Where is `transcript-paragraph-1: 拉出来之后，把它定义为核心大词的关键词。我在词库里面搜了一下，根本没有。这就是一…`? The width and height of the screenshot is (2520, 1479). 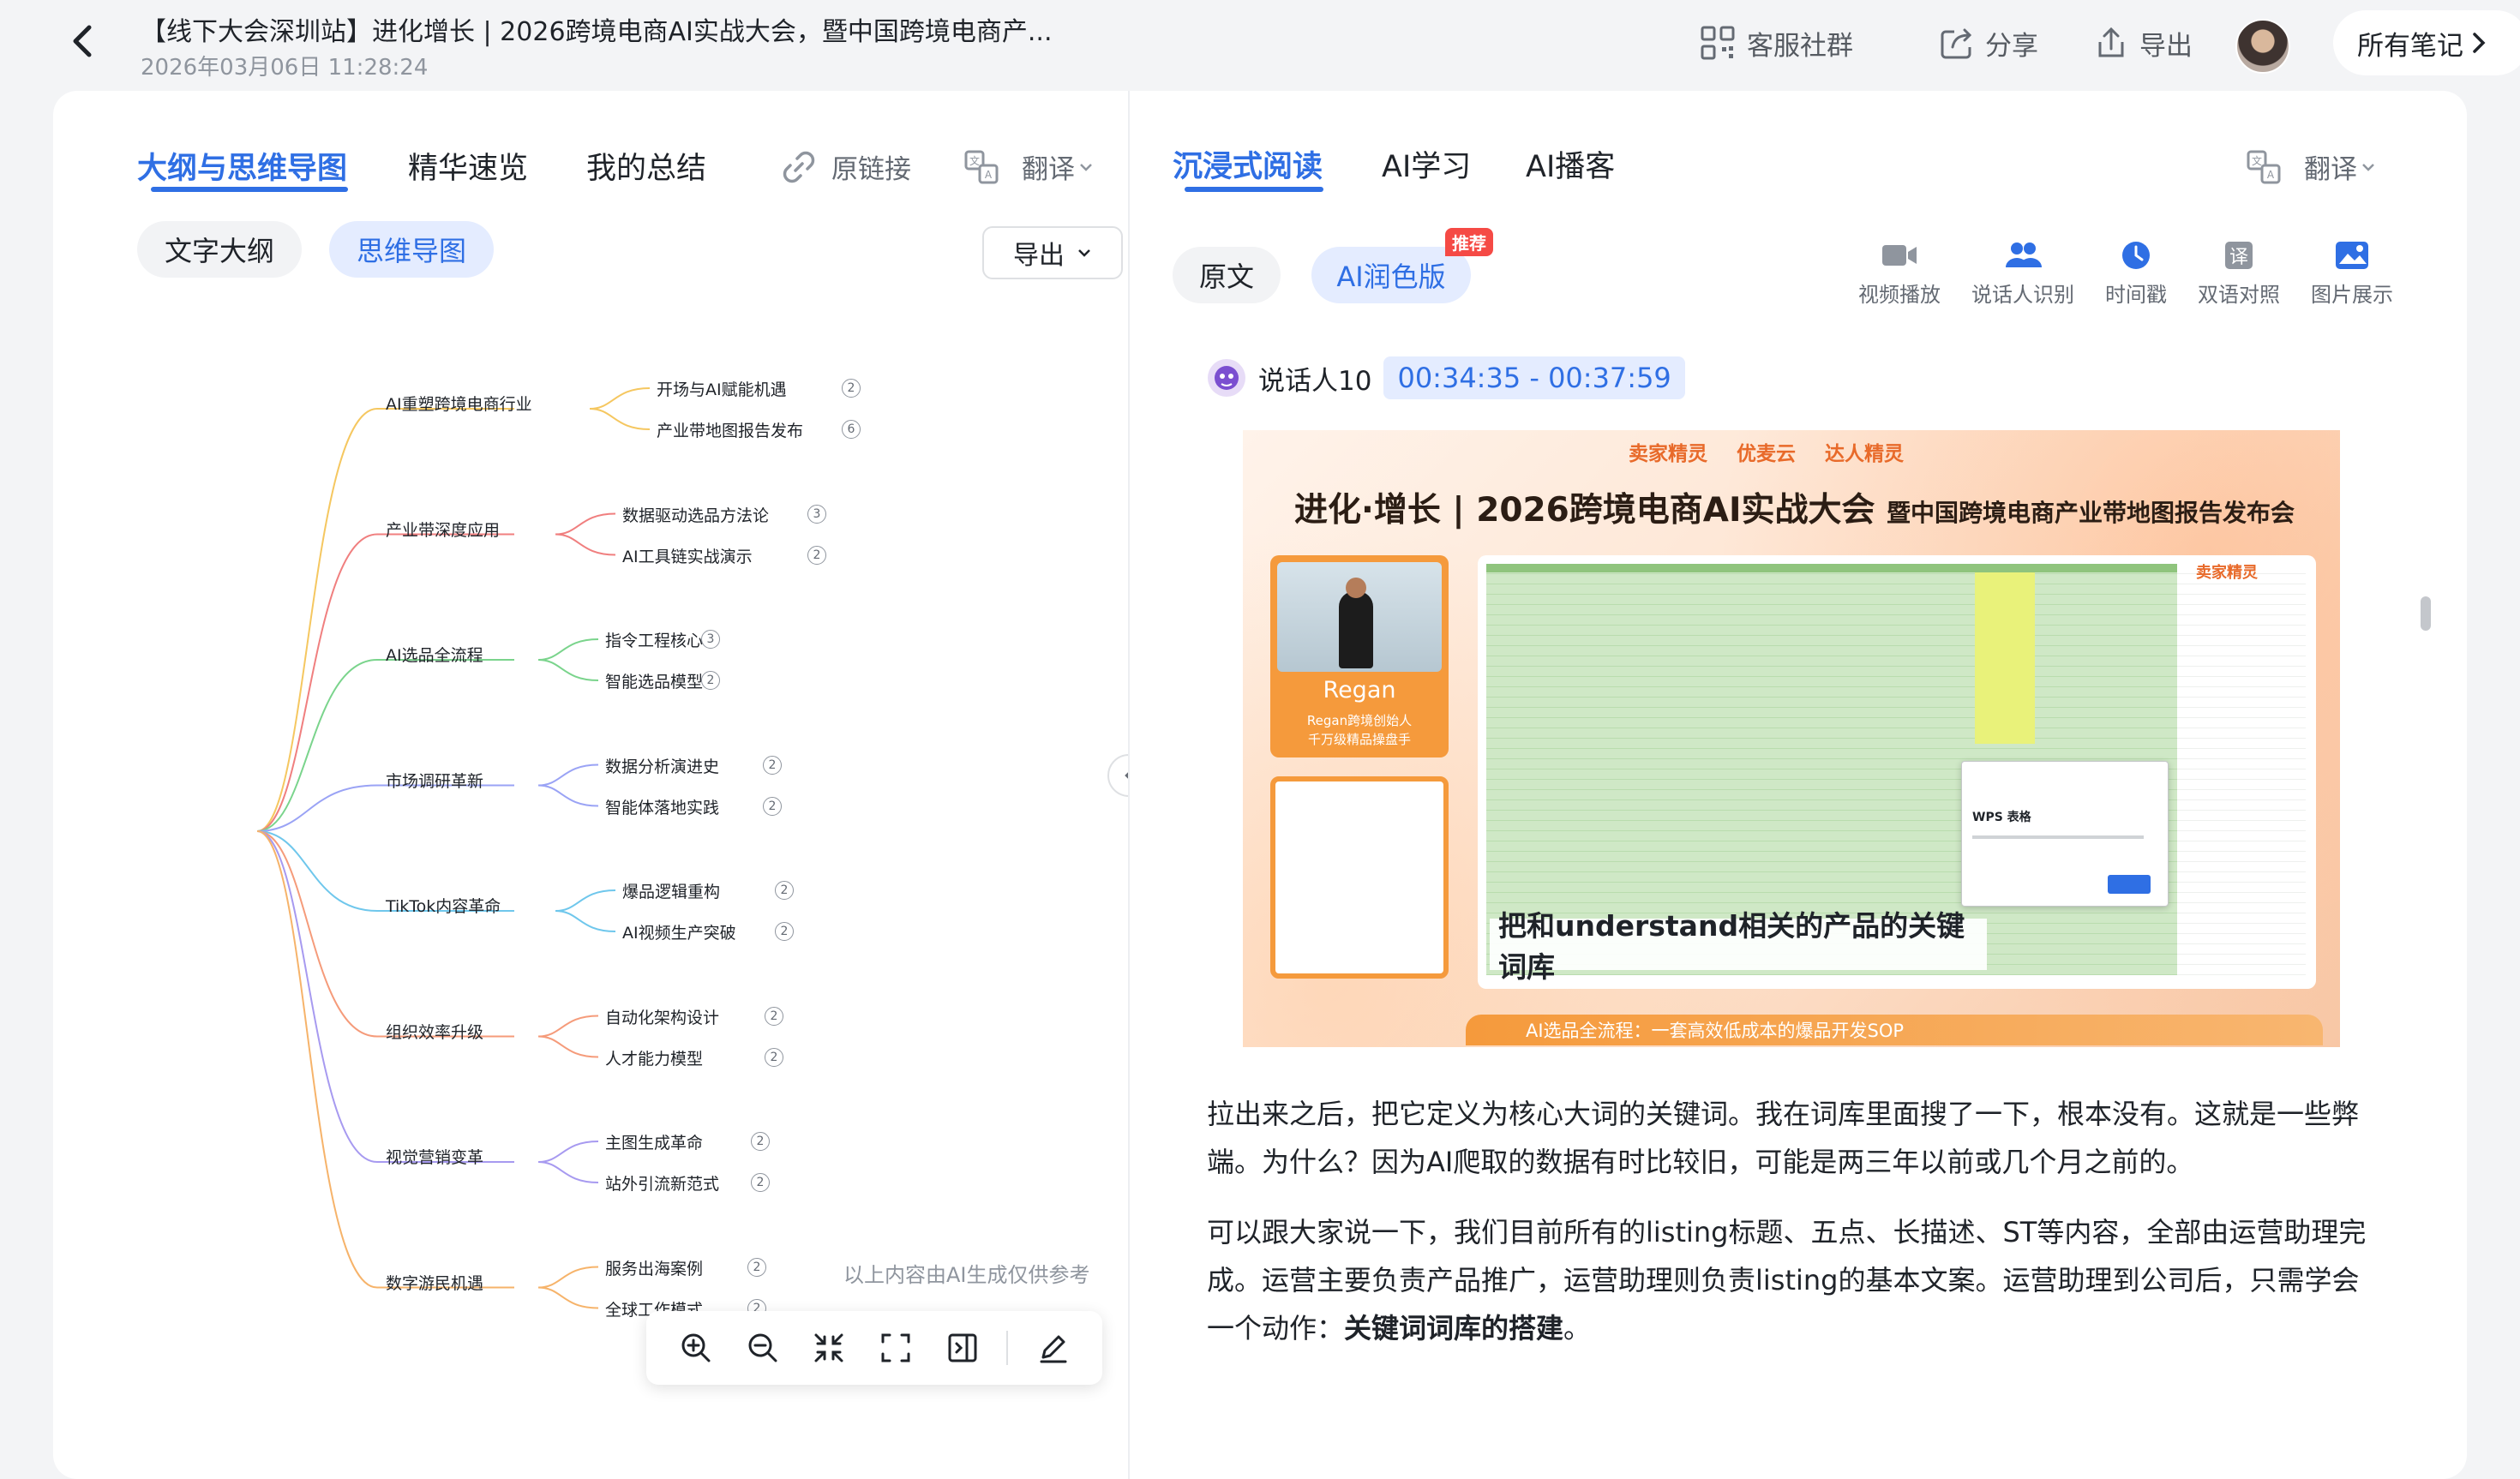 transcript-paragraph-1: 拉出来之后，把它定义为核心大词的关键词。我在词库里面搜了一下，根本没有。这就是一… is located at coordinates (1794, 1138).